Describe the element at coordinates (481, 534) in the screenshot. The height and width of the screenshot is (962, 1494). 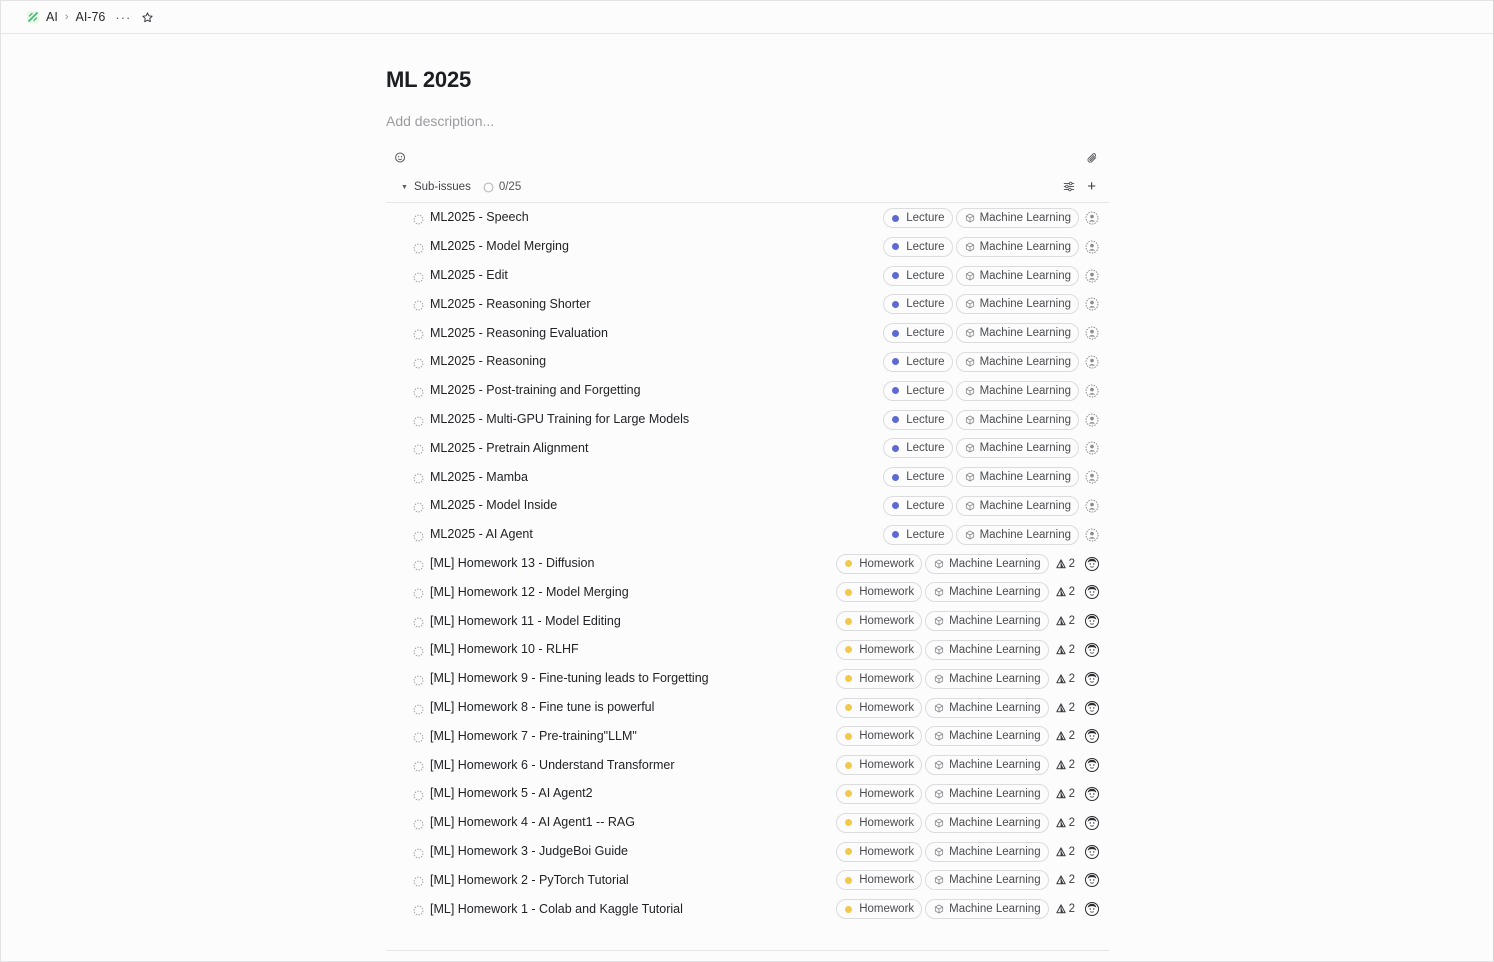
I see `sub-issue-title: ML2025 - AI Agent` at that location.